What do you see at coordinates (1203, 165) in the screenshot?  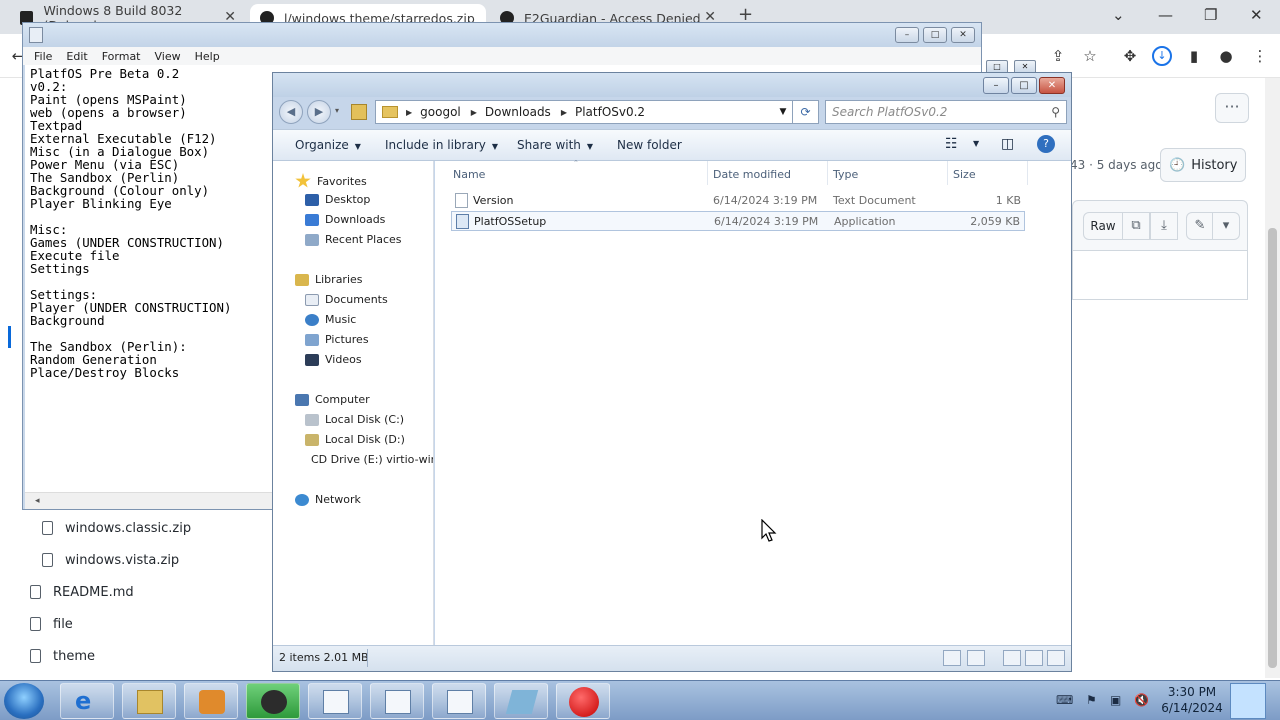 I see `history-button: 🕘 History` at bounding box center [1203, 165].